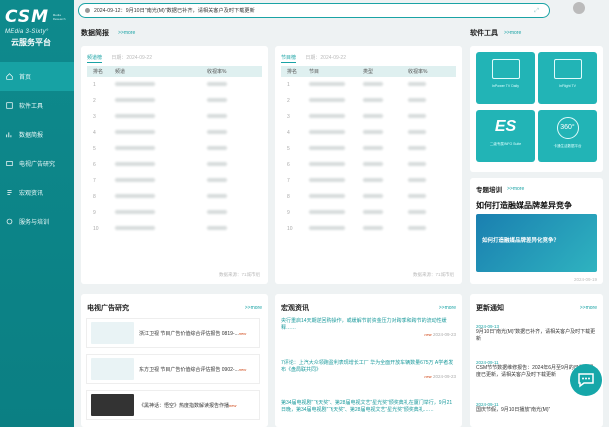 Image resolution: width=609 pixels, height=427 pixels. Describe the element at coordinates (94, 213) in the screenshot. I see `rank-cell: 9` at that location.